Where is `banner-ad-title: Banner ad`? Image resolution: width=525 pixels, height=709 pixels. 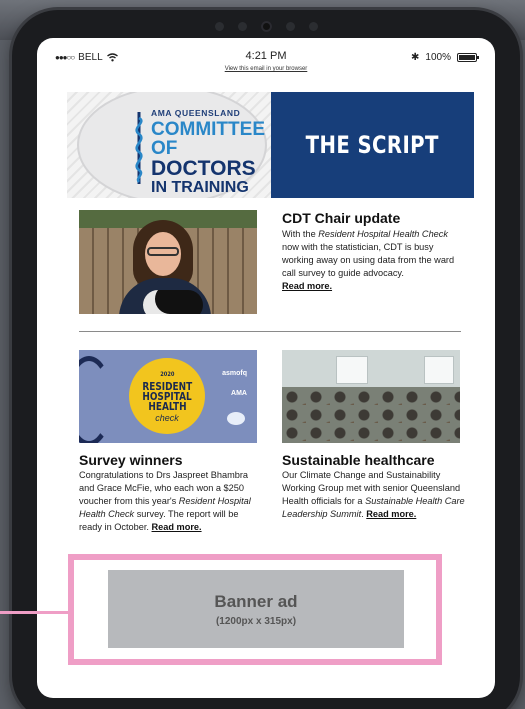 banner-ad-title: Banner ad is located at coordinates (256, 601).